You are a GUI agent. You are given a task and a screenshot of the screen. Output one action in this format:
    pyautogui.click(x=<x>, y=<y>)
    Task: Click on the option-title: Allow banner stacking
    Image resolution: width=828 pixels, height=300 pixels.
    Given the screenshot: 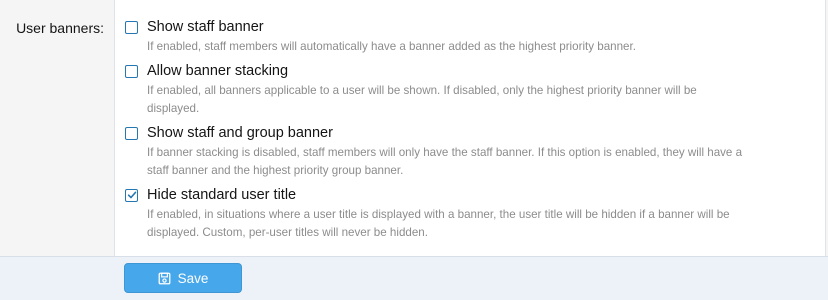 What is the action you would take?
    pyautogui.click(x=217, y=71)
    